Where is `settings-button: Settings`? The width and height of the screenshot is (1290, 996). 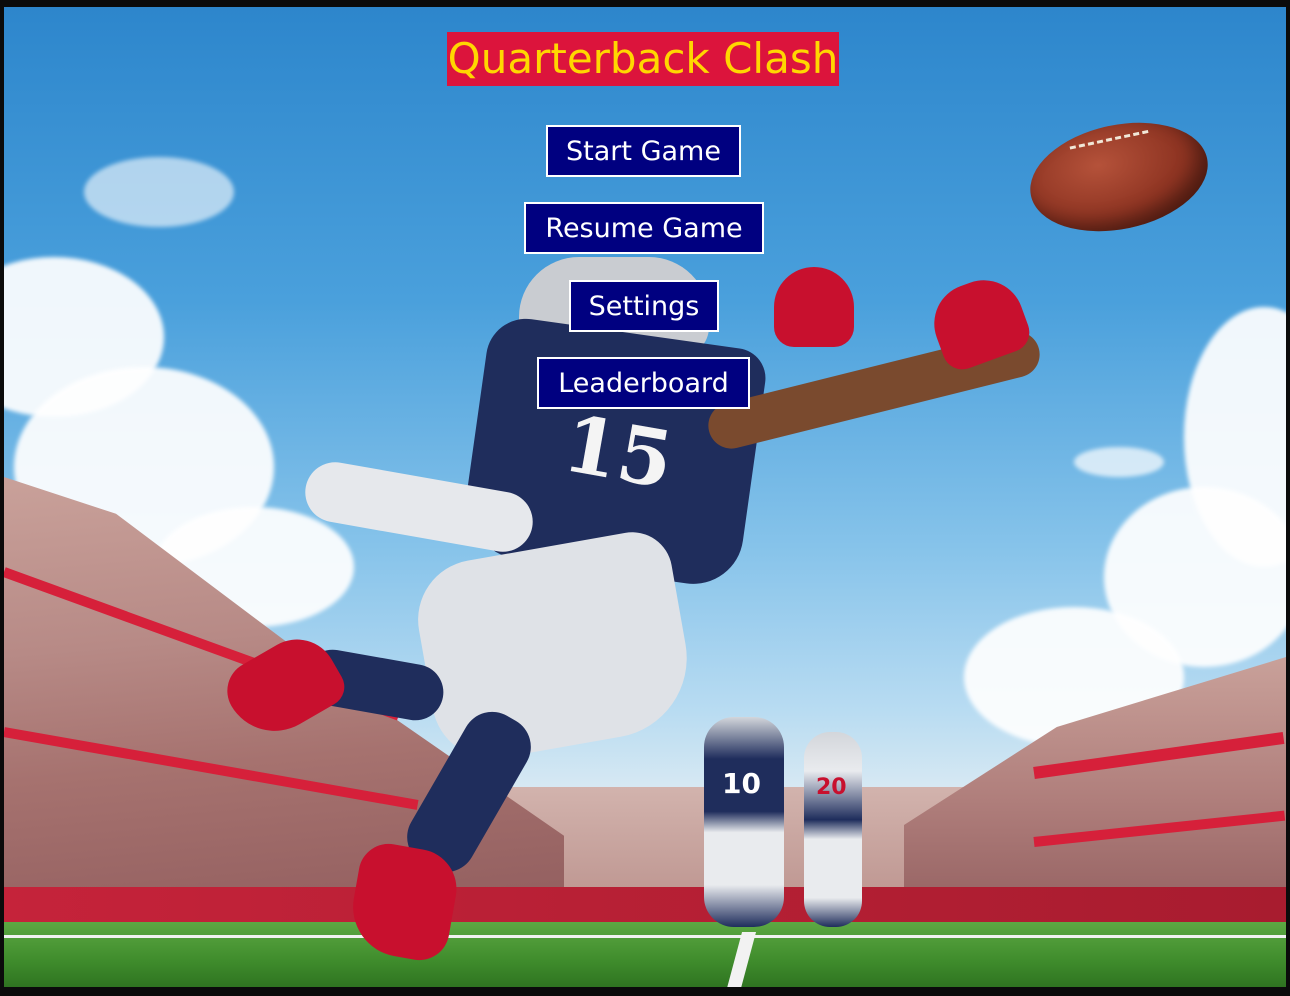 settings-button: Settings is located at coordinates (644, 306).